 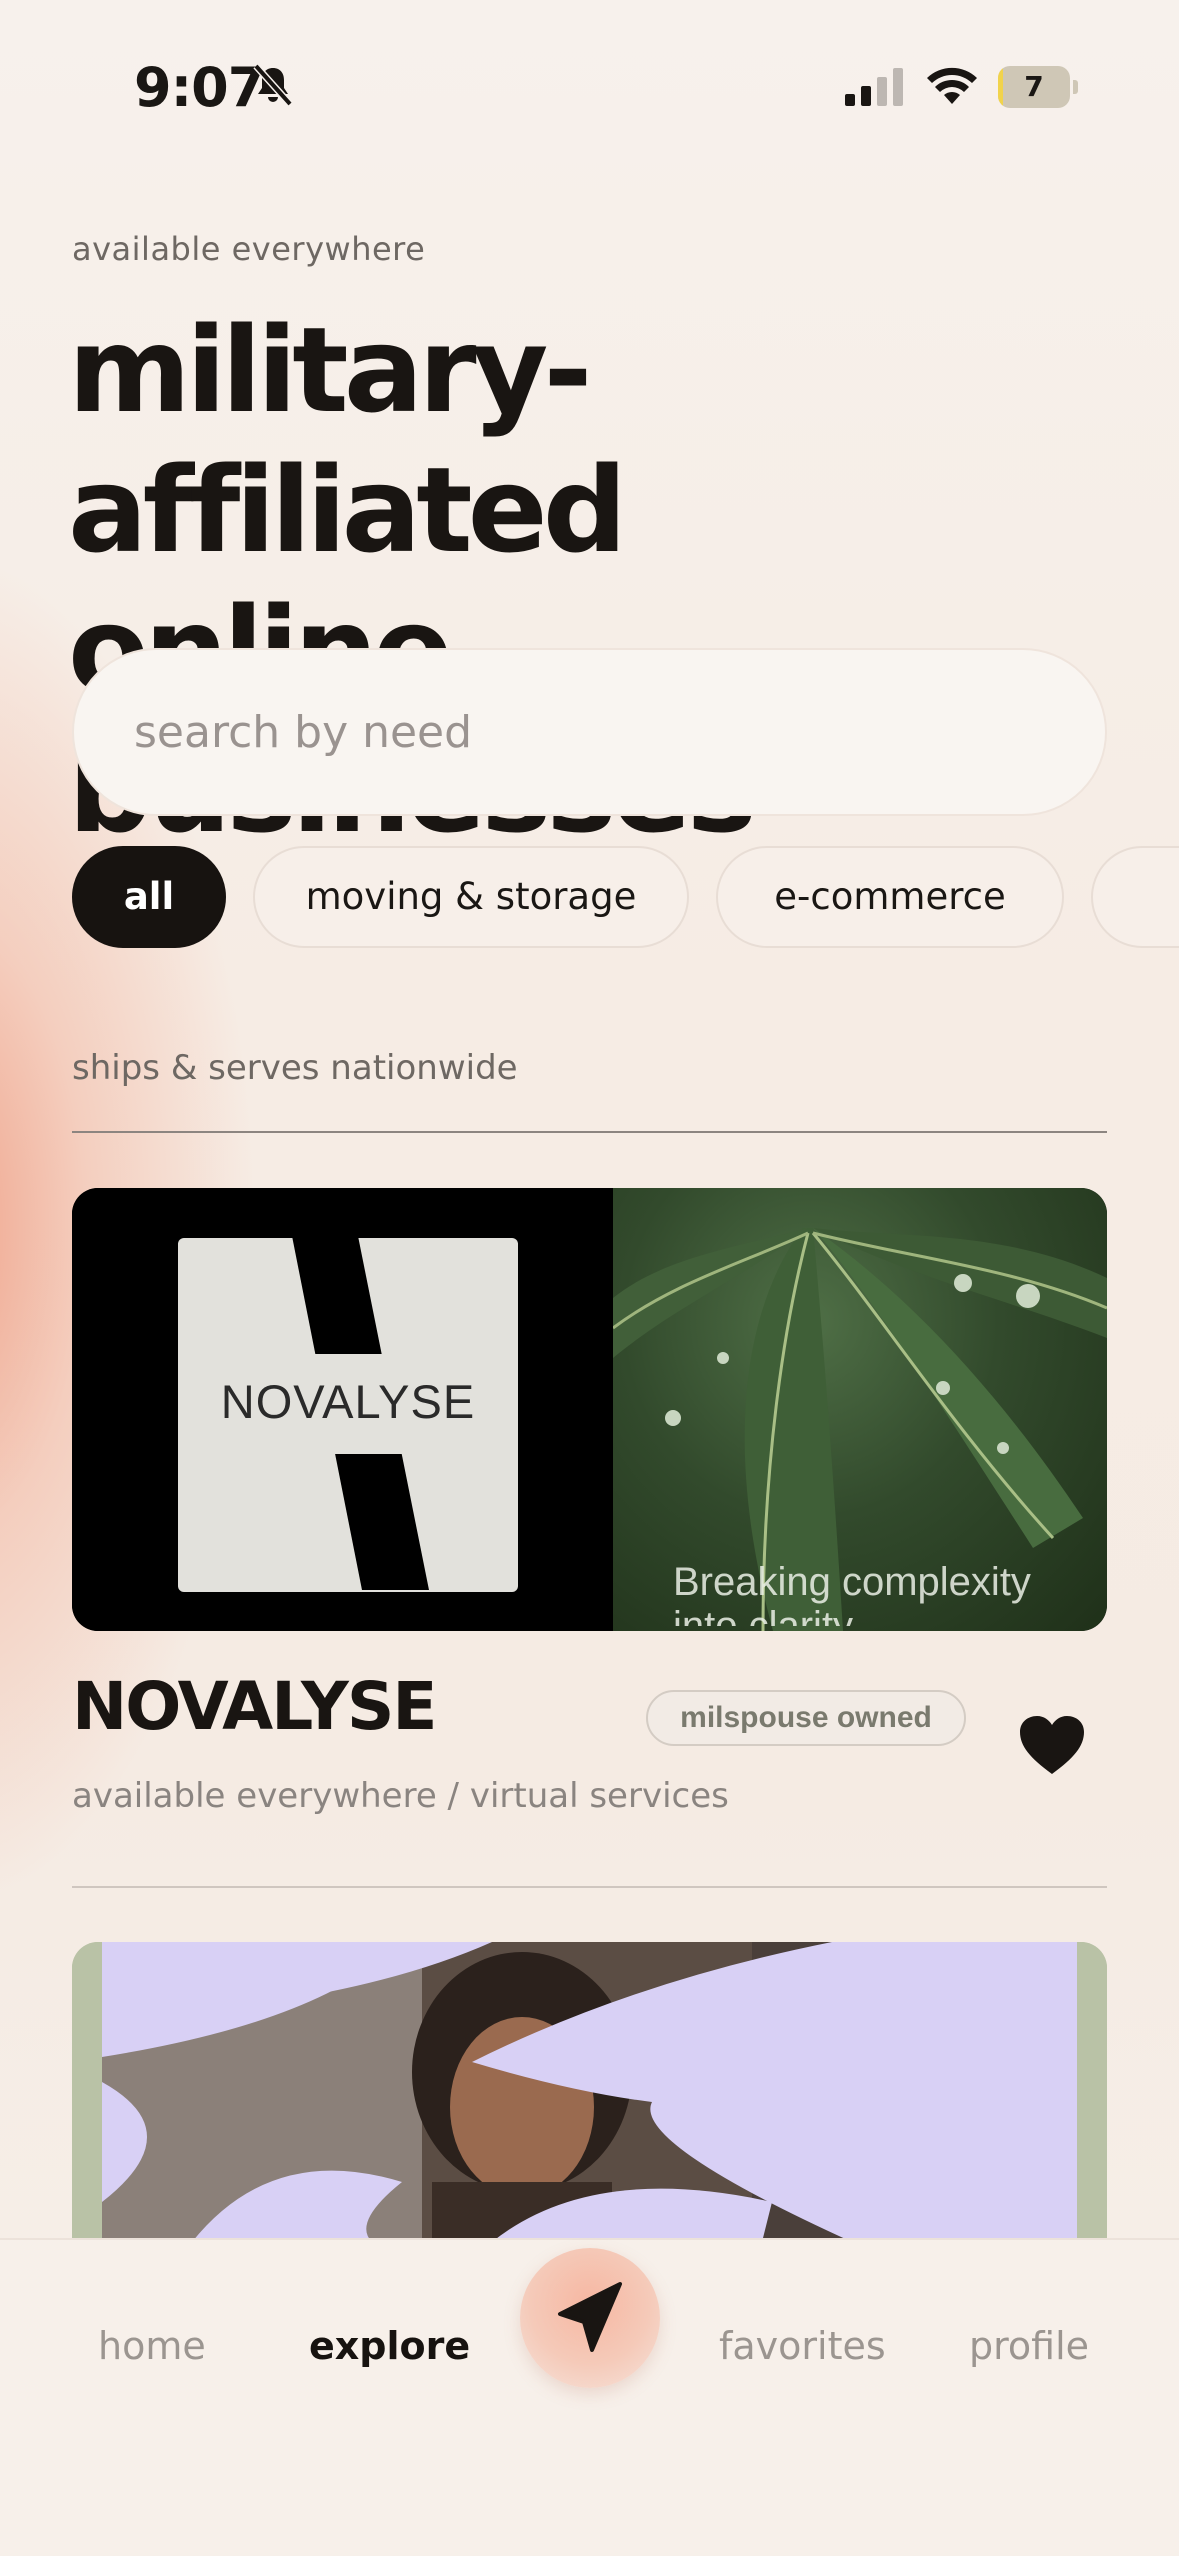 I want to click on navigation-arrow-icon, so click(x=590, y=2317).